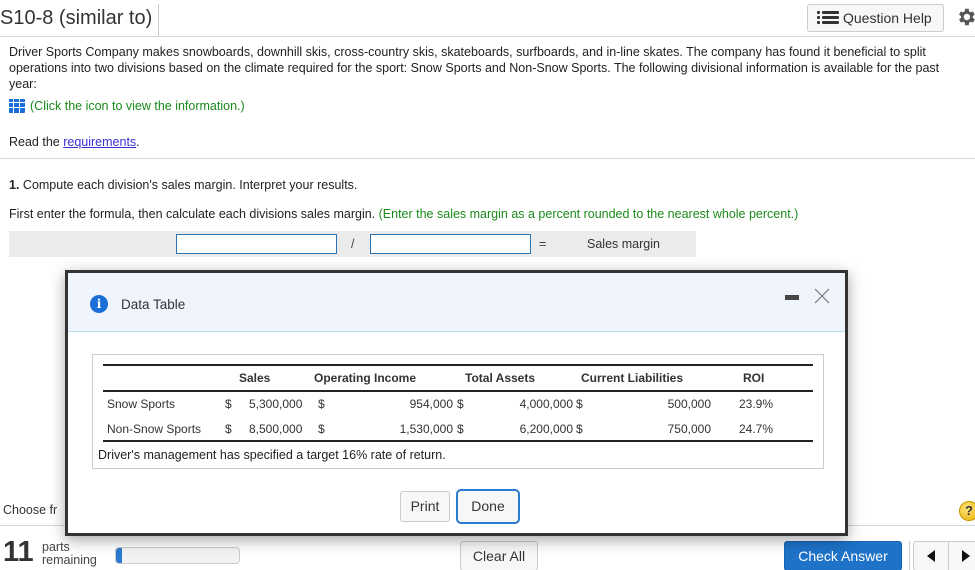  Describe the element at coordinates (488, 506) in the screenshot. I see `done-button: Done` at that location.